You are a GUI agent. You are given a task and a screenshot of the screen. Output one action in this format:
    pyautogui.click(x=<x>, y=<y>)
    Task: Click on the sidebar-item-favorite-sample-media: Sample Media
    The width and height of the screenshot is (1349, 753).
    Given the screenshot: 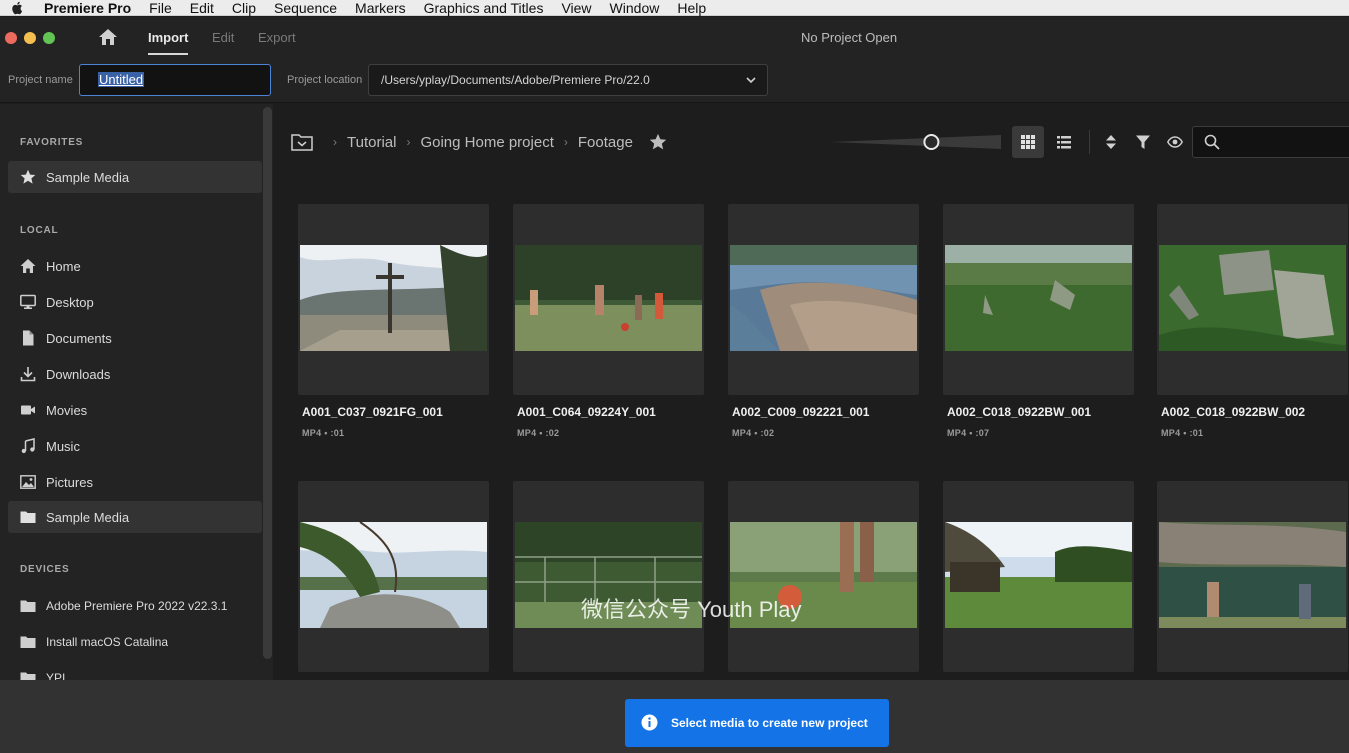 What is the action you would take?
    pyautogui.click(x=135, y=177)
    